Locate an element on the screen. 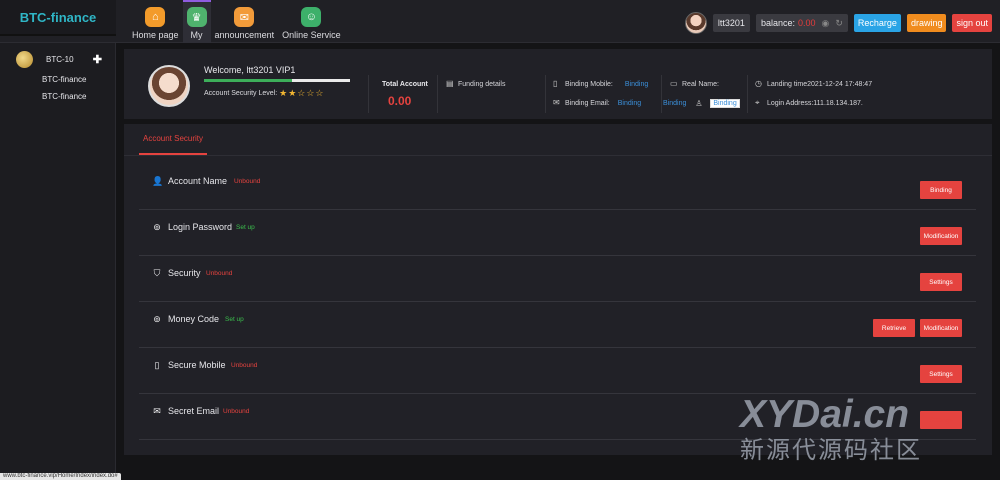  binding-mobile-label: Binding Mobile: is located at coordinates (589, 84).